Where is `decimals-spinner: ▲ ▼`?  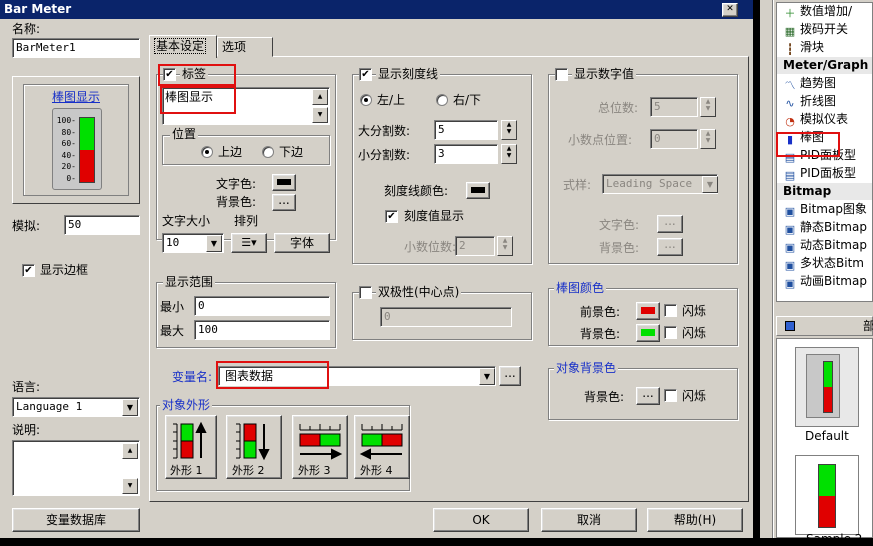 decimals-spinner: ▲ ▼ is located at coordinates (505, 246).